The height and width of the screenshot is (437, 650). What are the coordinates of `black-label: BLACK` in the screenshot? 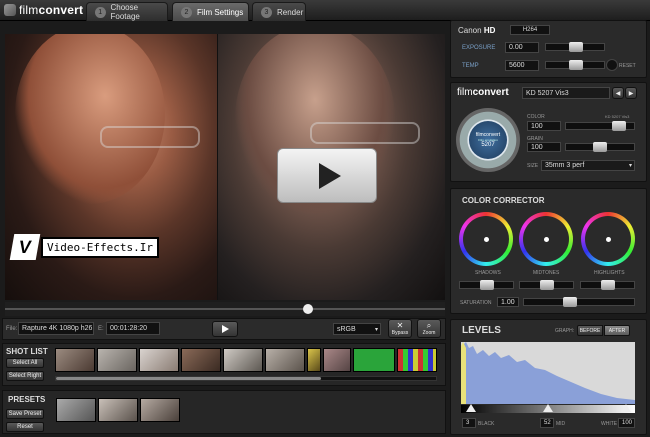 It's located at (486, 424).